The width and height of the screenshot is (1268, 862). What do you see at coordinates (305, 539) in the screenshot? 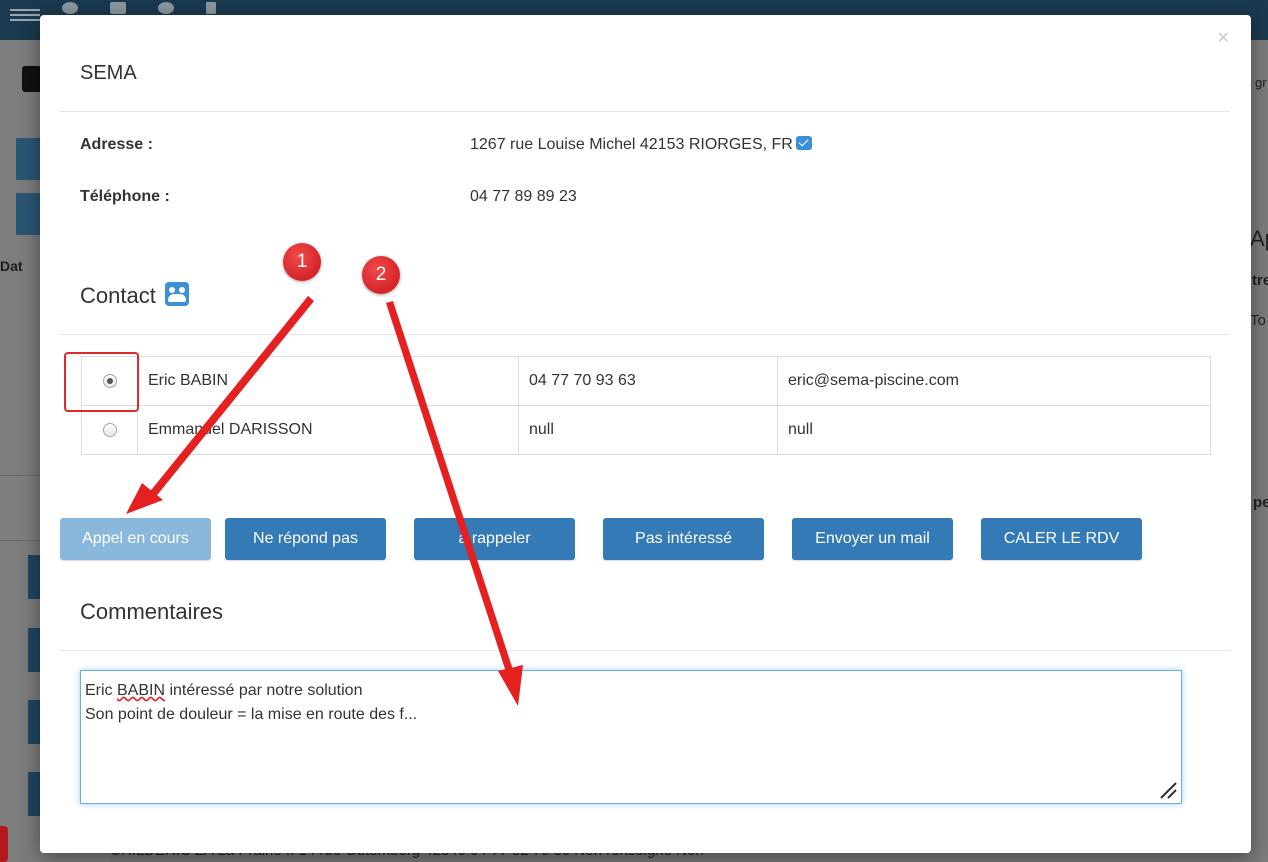
I see `ne-repond-pas-button: Ne répond pas` at bounding box center [305, 539].